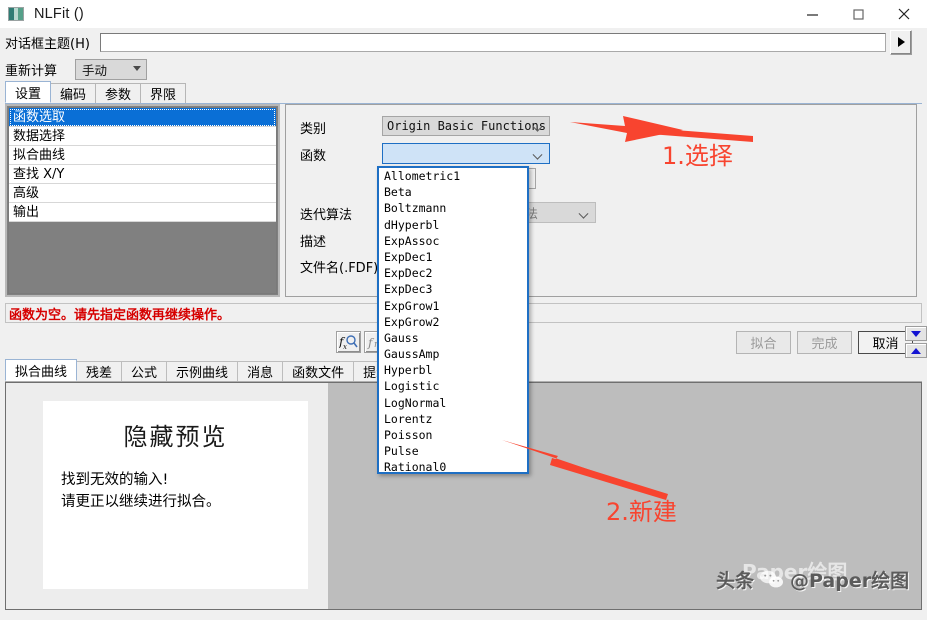  What do you see at coordinates (16, 14) in the screenshot?
I see `app-icon` at bounding box center [16, 14].